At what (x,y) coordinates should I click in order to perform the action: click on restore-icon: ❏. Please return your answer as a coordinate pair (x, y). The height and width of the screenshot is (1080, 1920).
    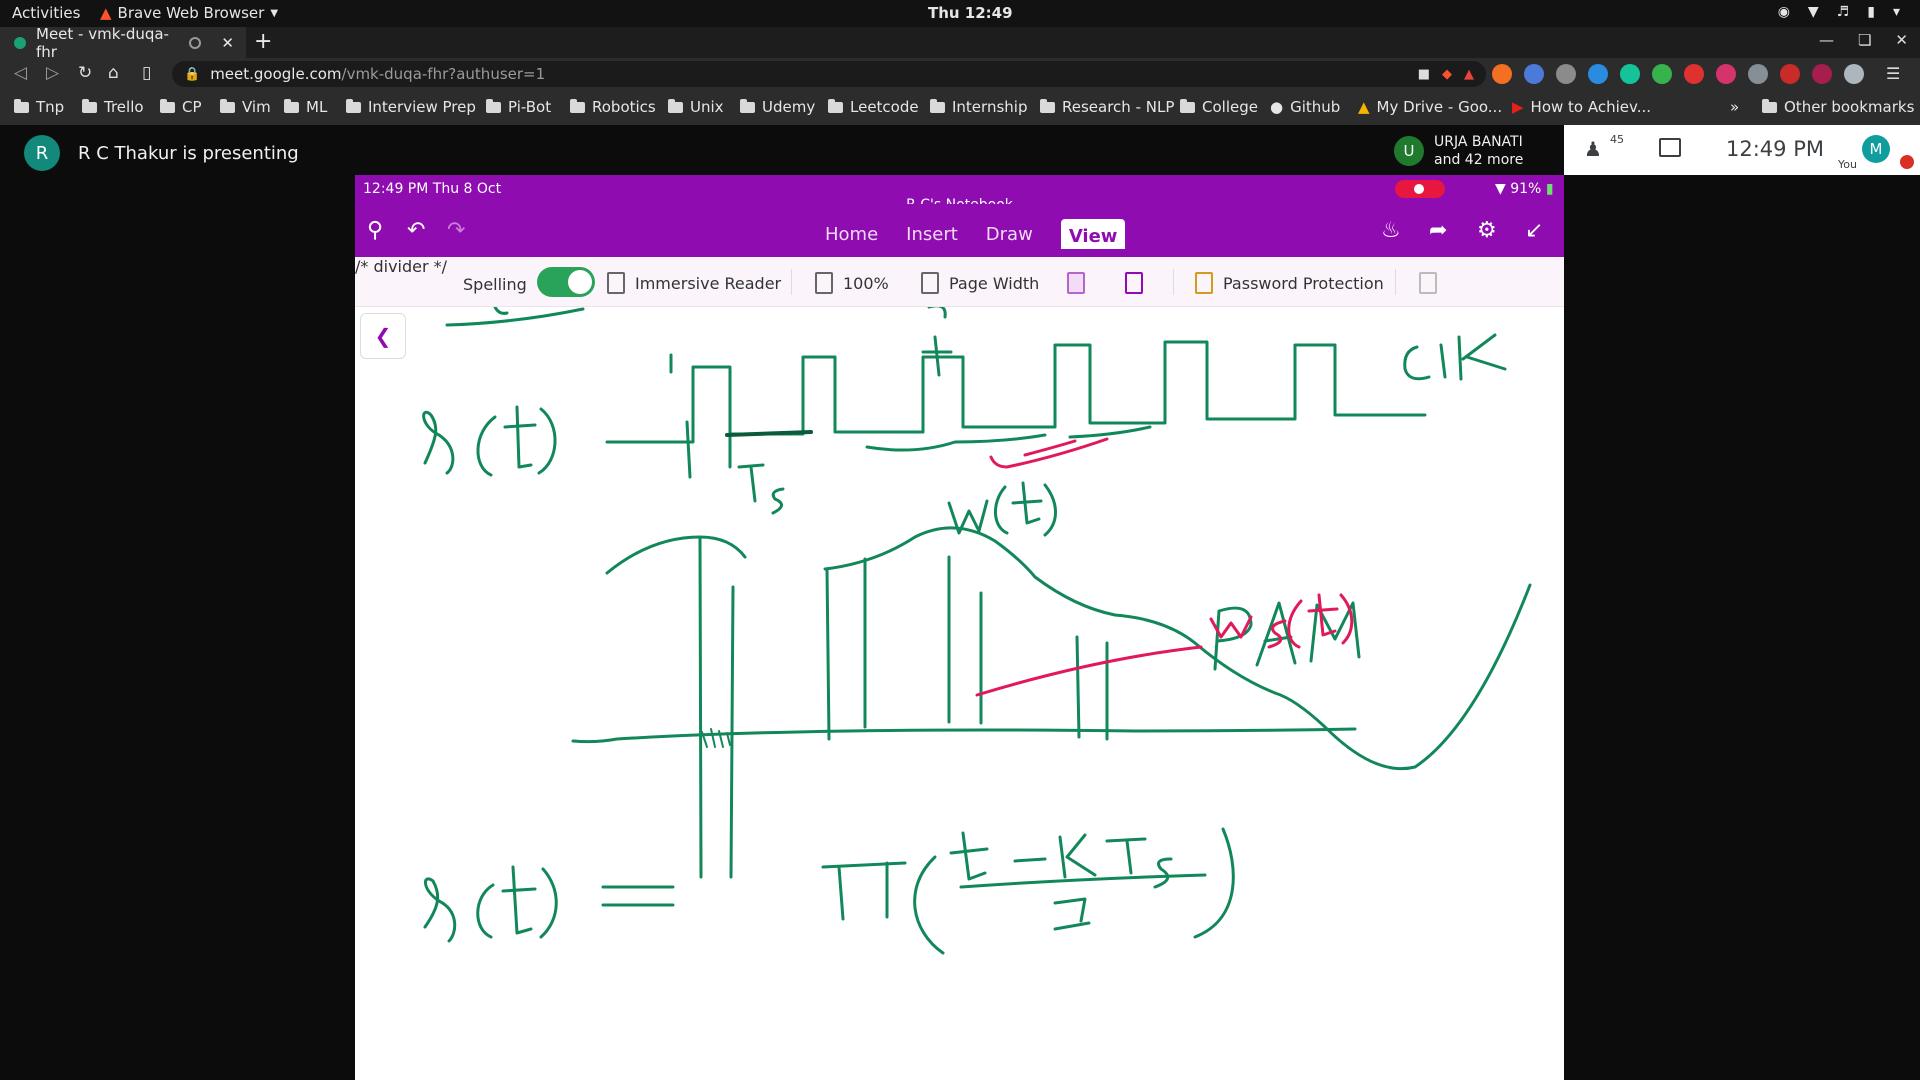
    Looking at the image, I should click on (1864, 40).